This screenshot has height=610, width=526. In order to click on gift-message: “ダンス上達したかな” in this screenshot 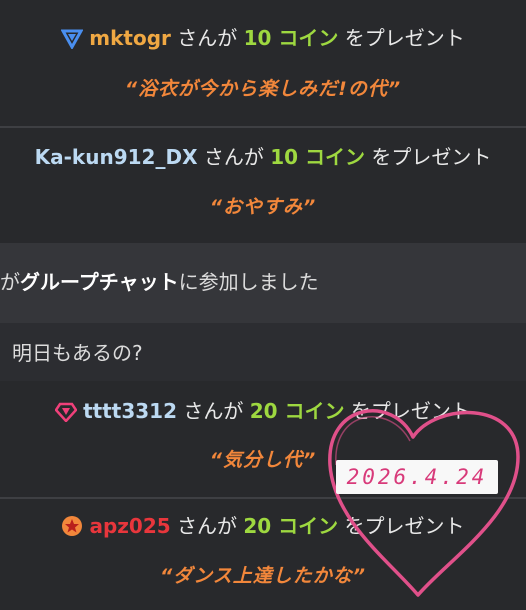, I will do `click(263, 576)`.